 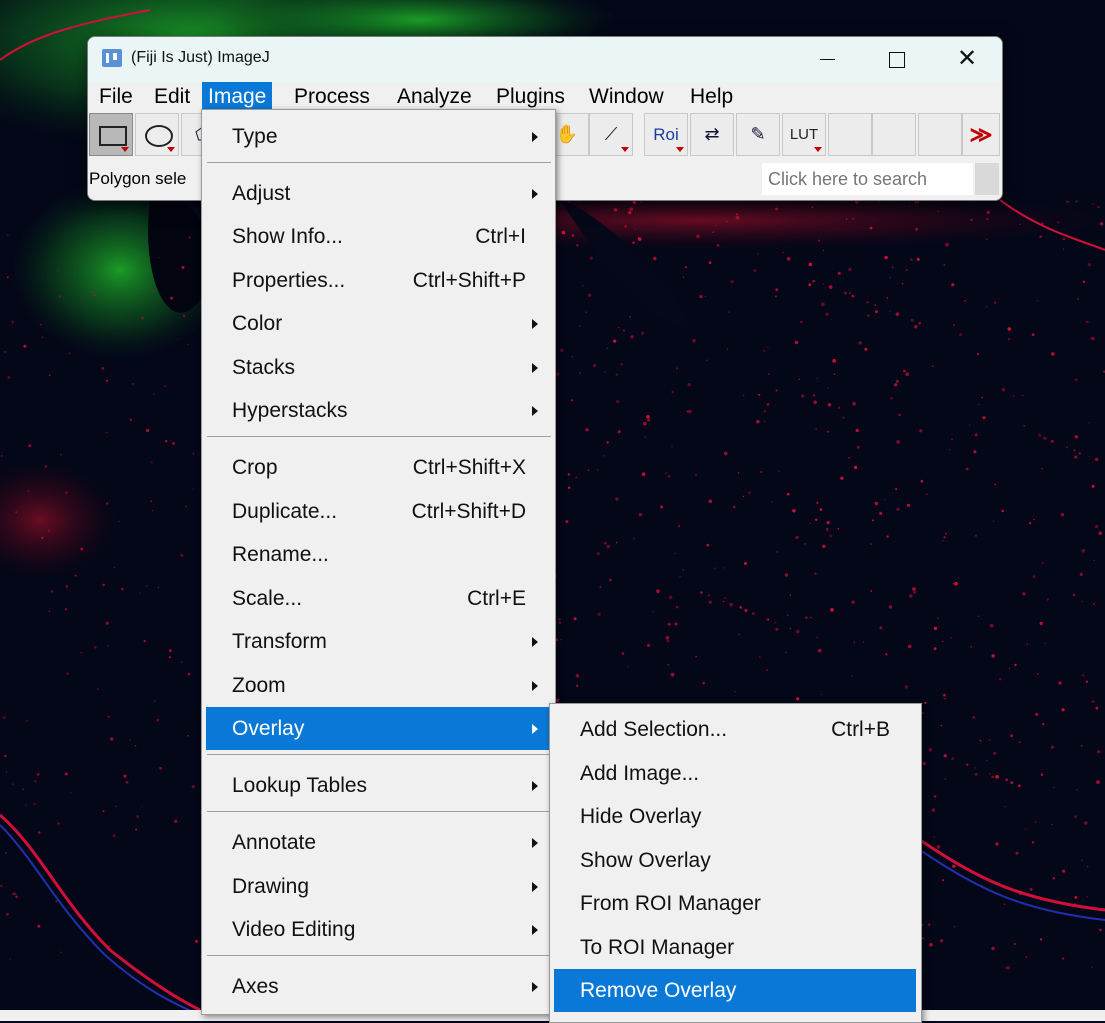 I want to click on title-bar: (Fiji Is Just) ImageJ ✕, so click(x=545, y=59).